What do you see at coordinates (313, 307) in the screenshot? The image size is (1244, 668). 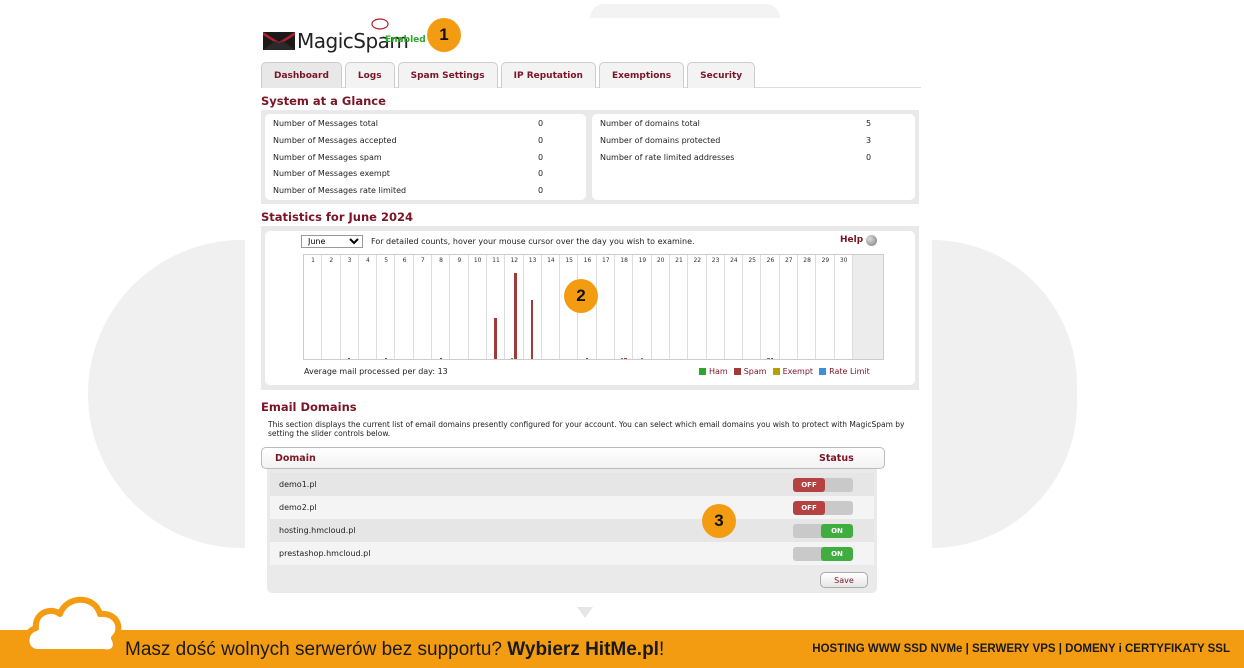 I see `day-column: 1` at bounding box center [313, 307].